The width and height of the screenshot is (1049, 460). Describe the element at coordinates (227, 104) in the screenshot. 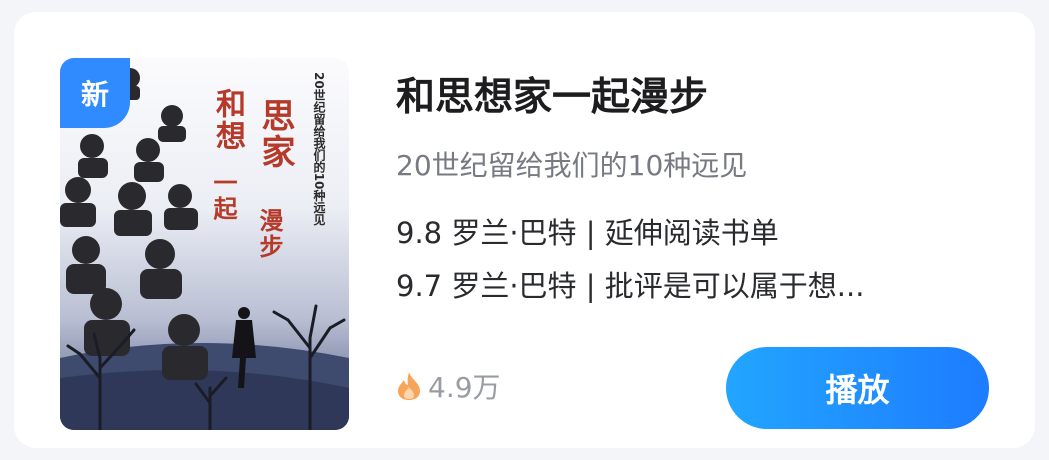

I see `cover-title-char: 和` at that location.